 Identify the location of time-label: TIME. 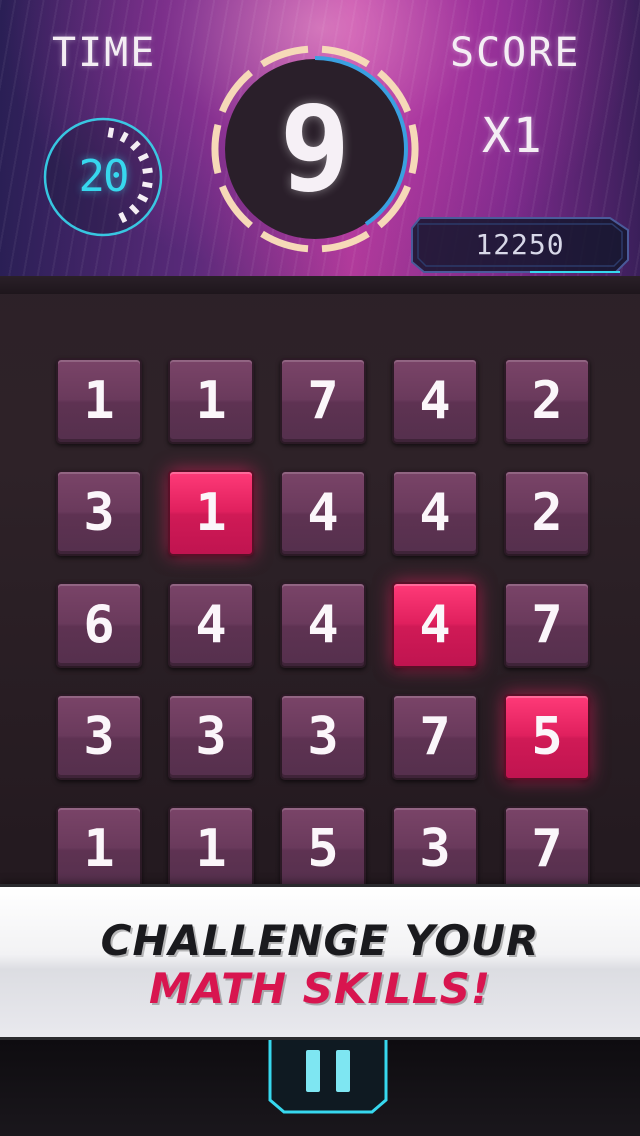
(104, 53).